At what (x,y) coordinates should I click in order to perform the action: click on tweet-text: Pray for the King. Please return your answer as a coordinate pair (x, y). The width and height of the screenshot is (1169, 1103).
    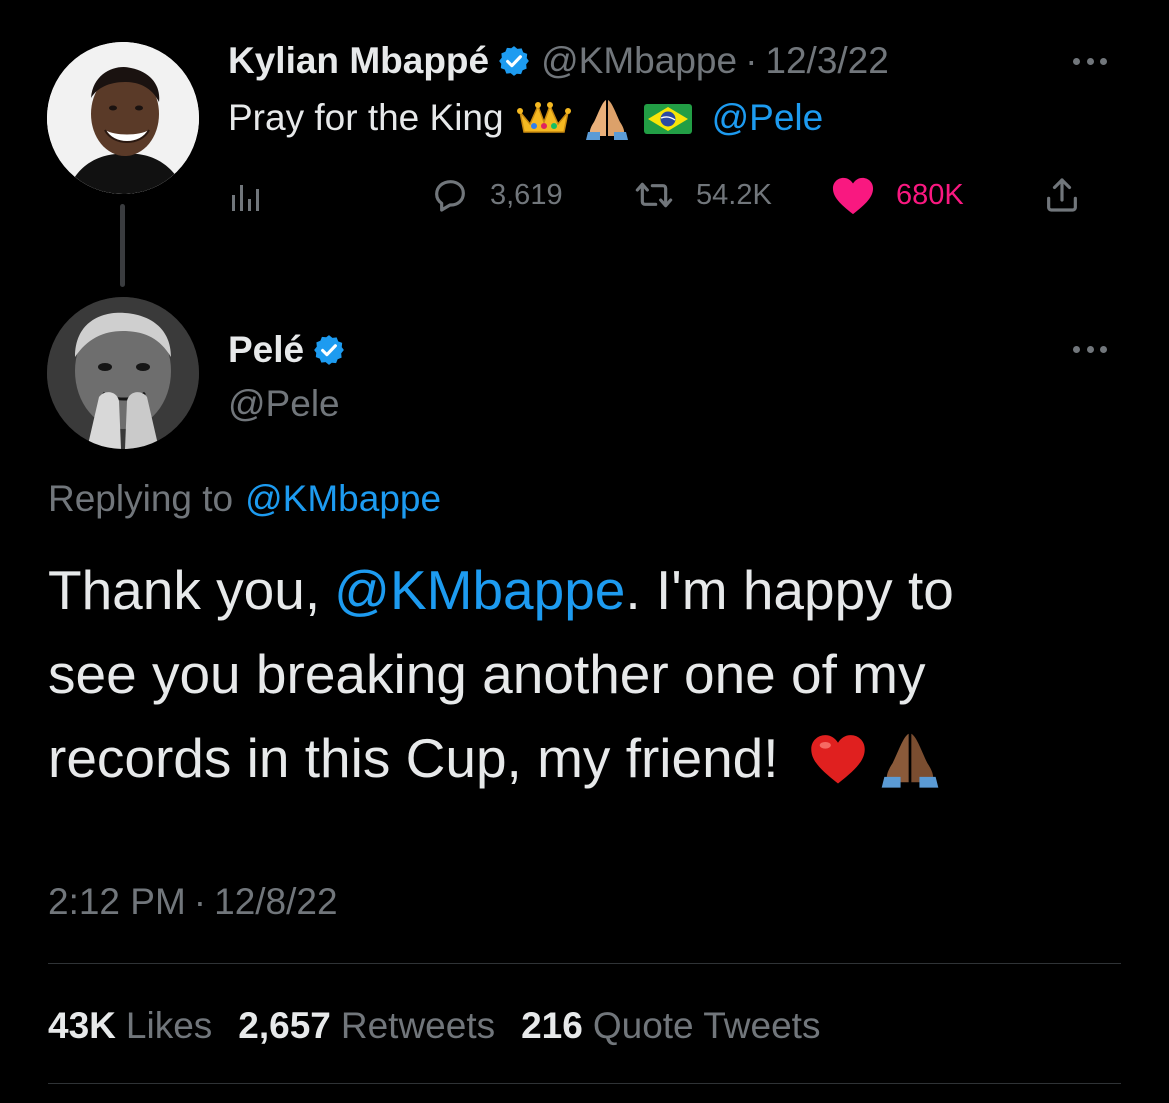
    Looking at the image, I should click on (366, 117).